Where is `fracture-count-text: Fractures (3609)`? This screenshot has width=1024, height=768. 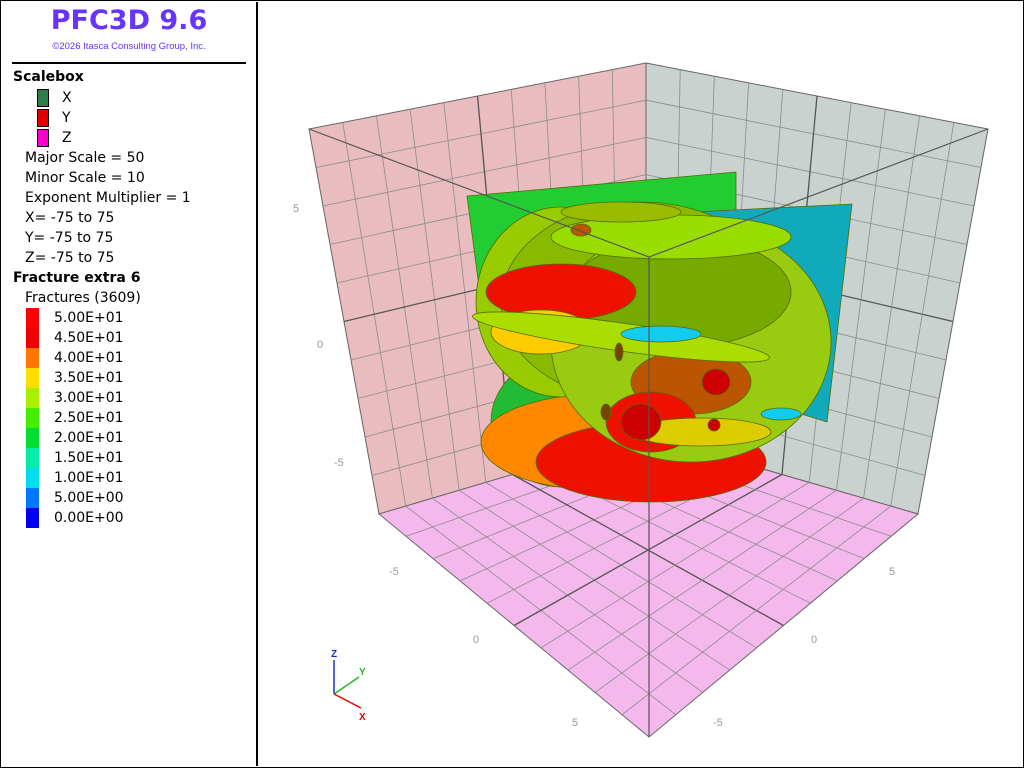 fracture-count-text: Fractures (3609) is located at coordinates (83, 298).